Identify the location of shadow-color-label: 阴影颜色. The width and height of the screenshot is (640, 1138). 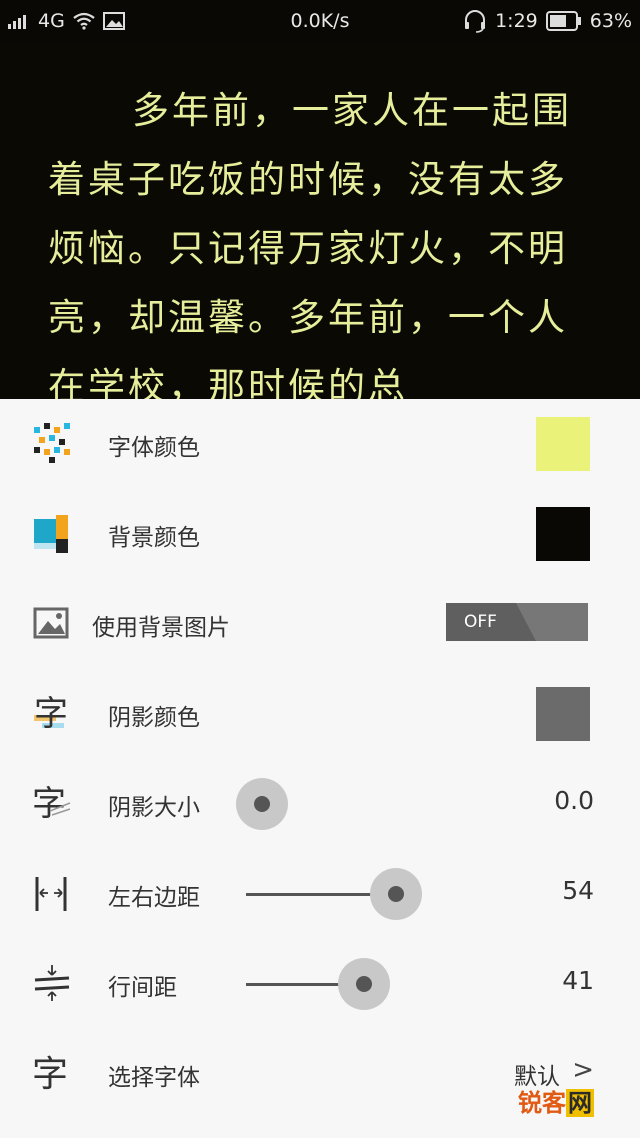
(154, 718).